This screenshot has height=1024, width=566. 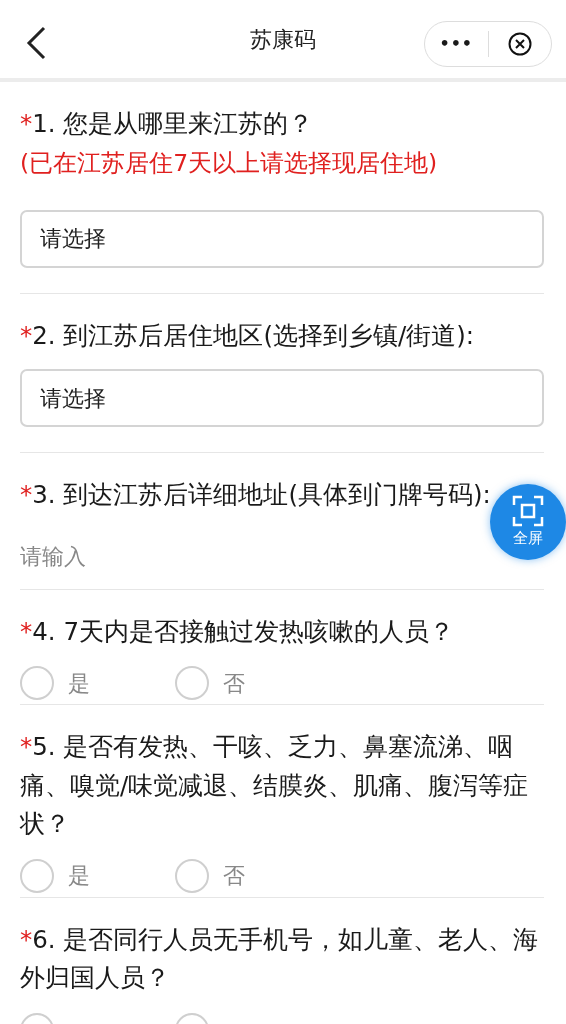 What do you see at coordinates (275, 785) in the screenshot?
I see `question-text: *5. 是否有发热、干咳、乏力、鼻塞流涕、咽痛、嗅觉/味觉减退、结膜炎、肌痛、腹泻等症状？` at bounding box center [275, 785].